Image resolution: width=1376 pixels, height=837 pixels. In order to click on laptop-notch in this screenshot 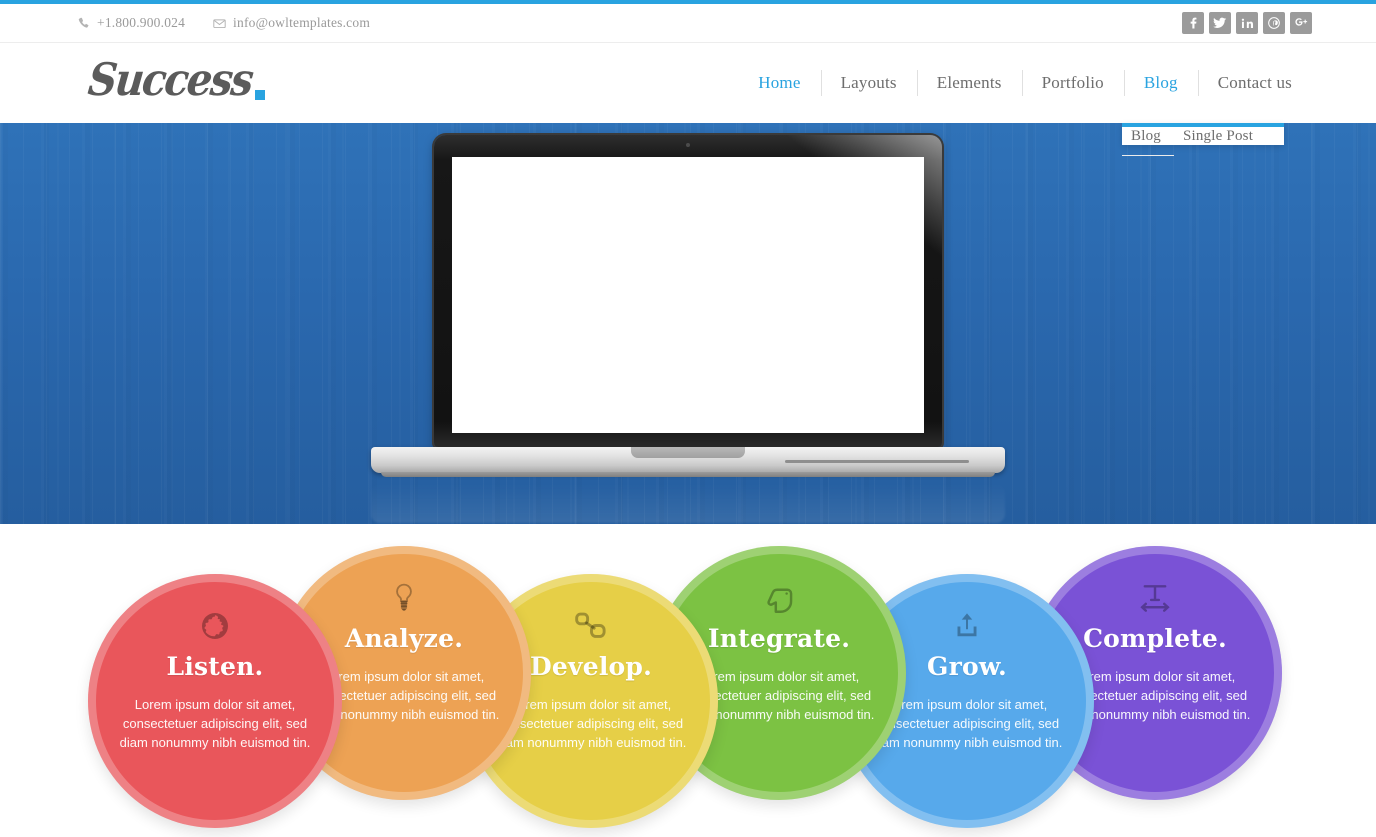, I will do `click(688, 452)`.